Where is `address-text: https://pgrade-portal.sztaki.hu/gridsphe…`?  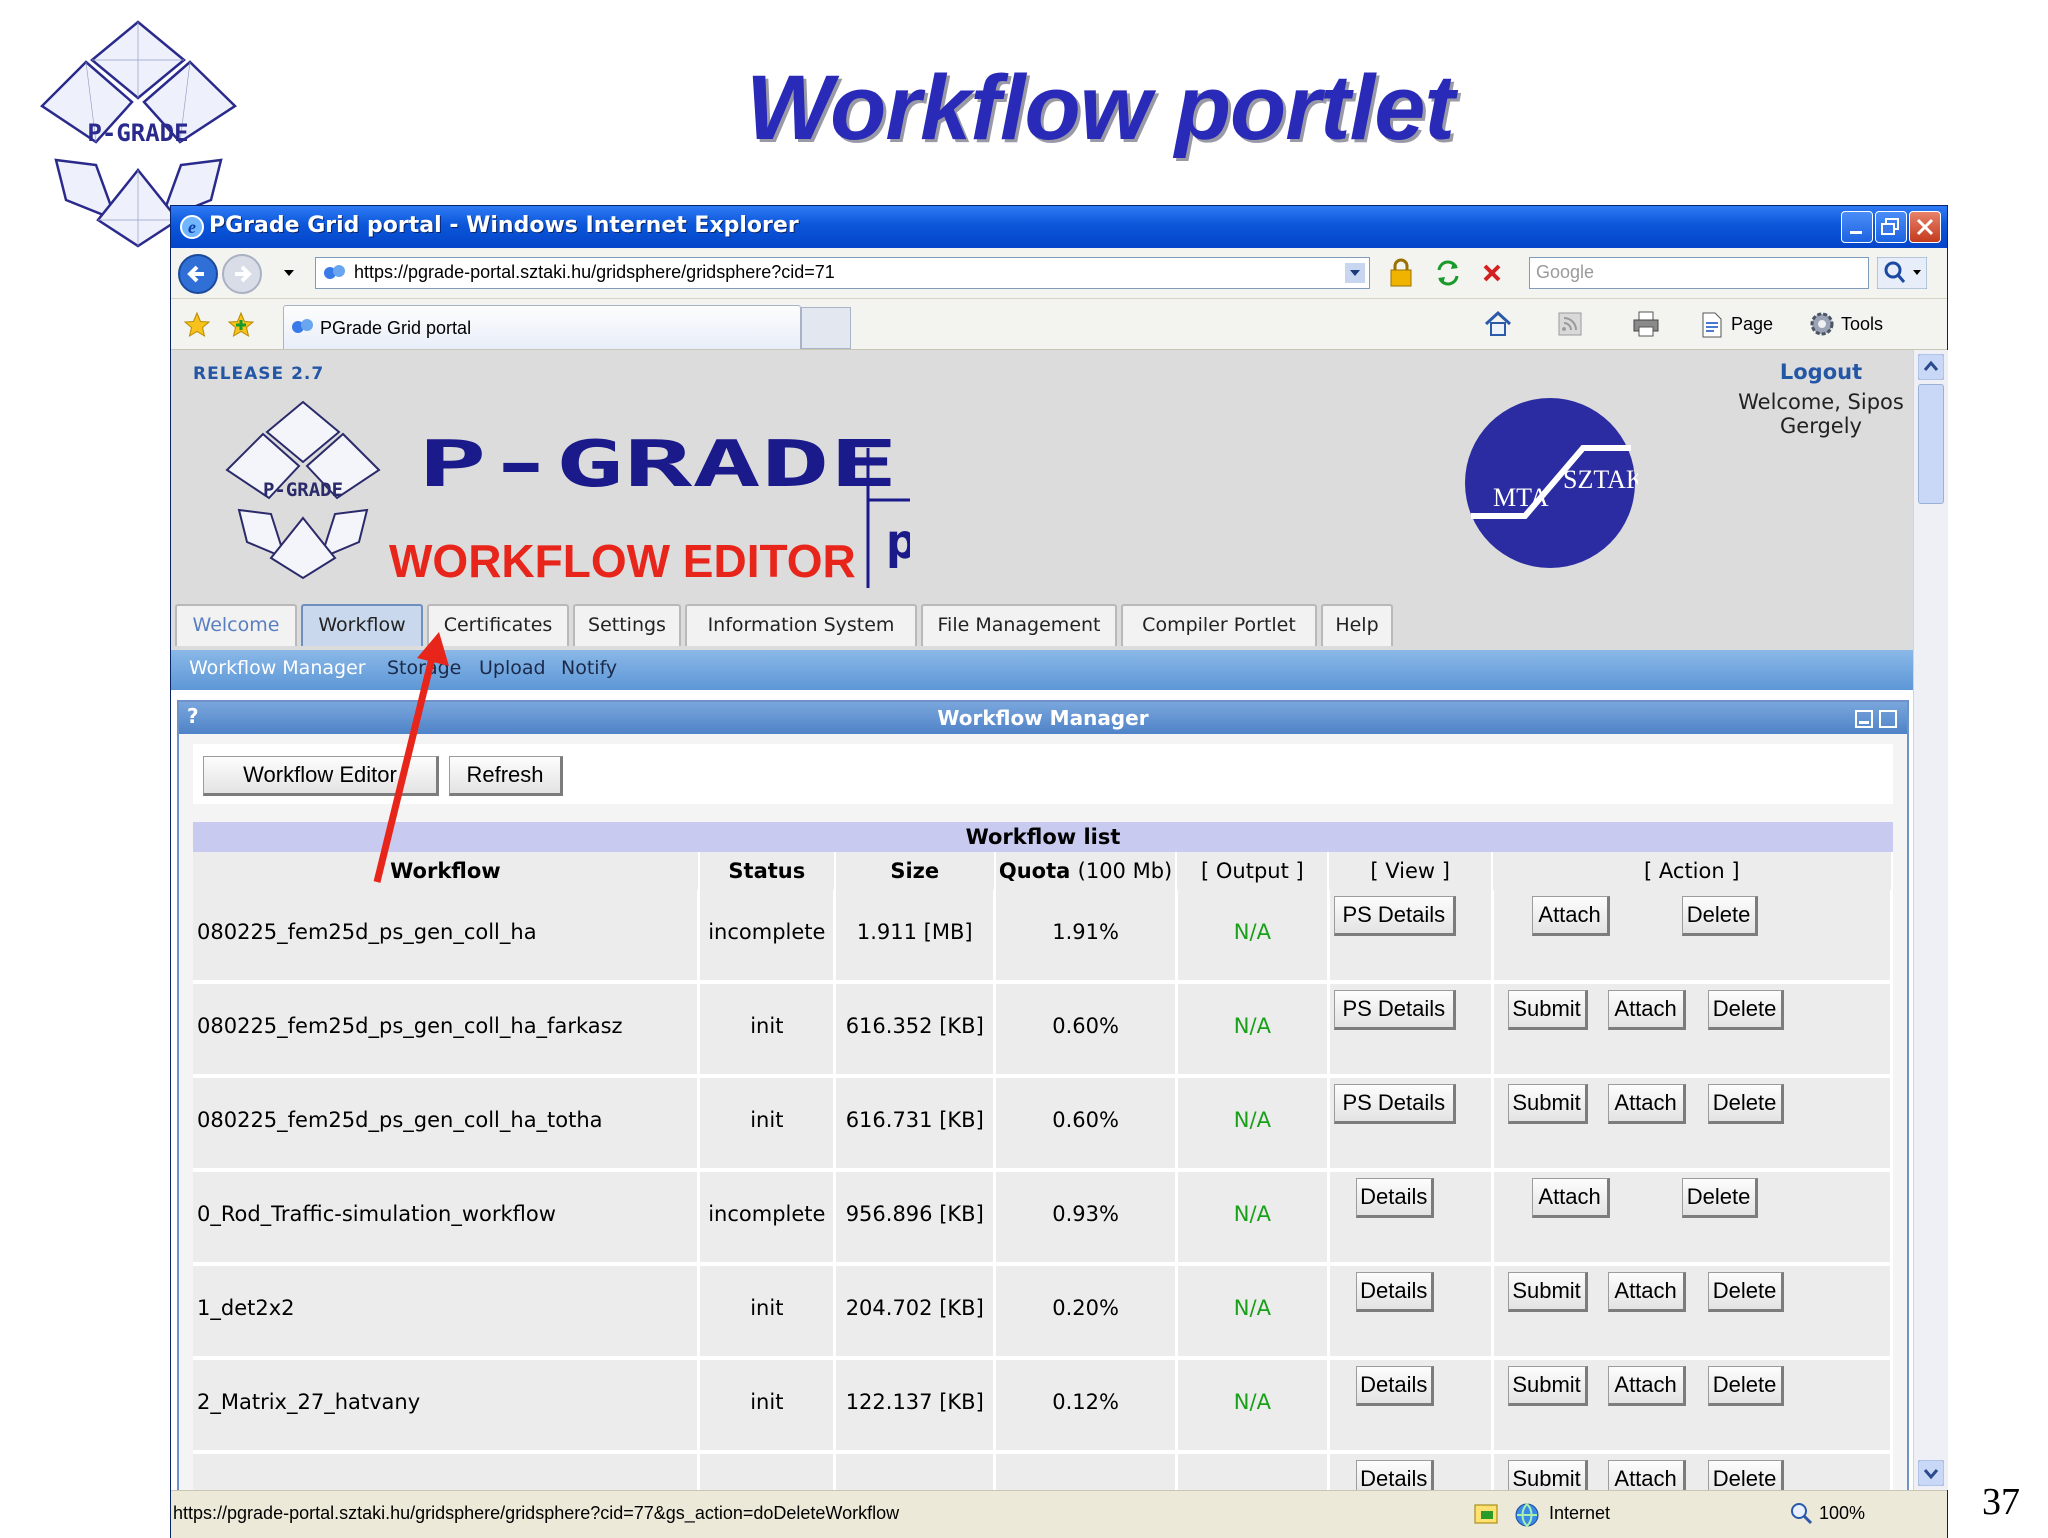
address-text: https://pgrade-portal.sztaki.hu/gridsphe… is located at coordinates (594, 272).